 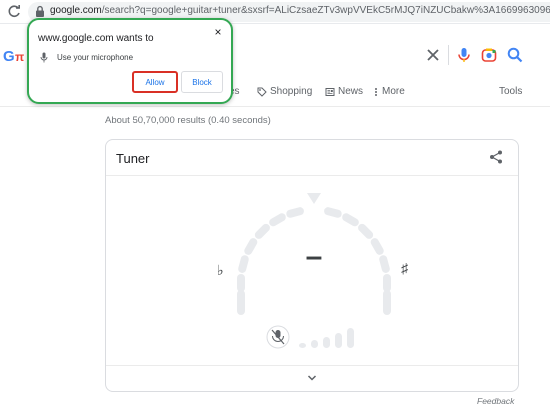 I want to click on reload-icon, so click(x=14, y=12).